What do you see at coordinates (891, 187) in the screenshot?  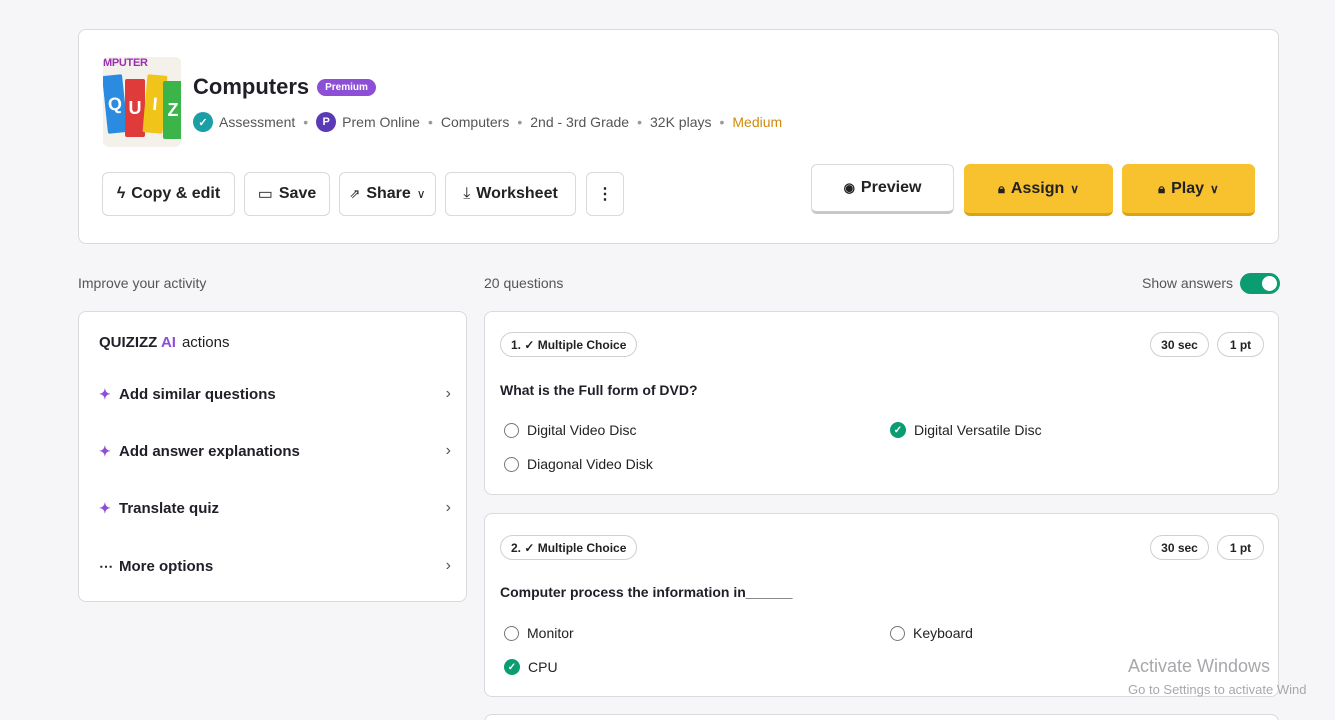 I see `preview-label: Preview` at bounding box center [891, 187].